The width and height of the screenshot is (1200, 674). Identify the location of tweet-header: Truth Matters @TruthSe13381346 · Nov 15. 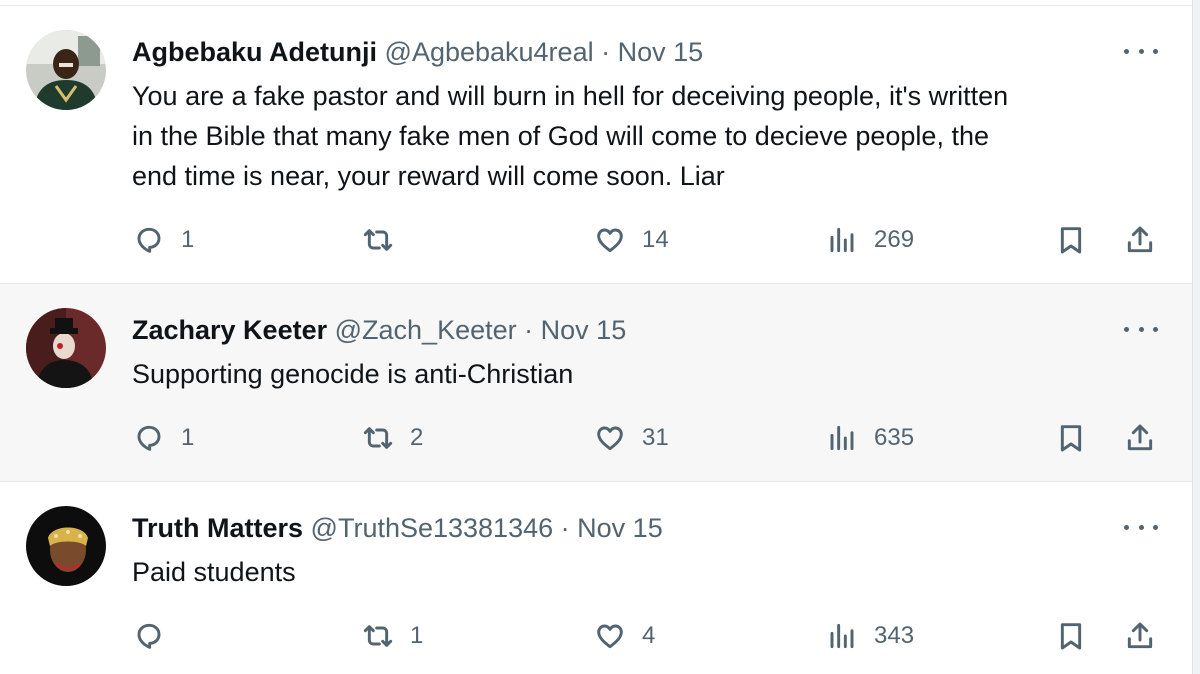
(397, 528).